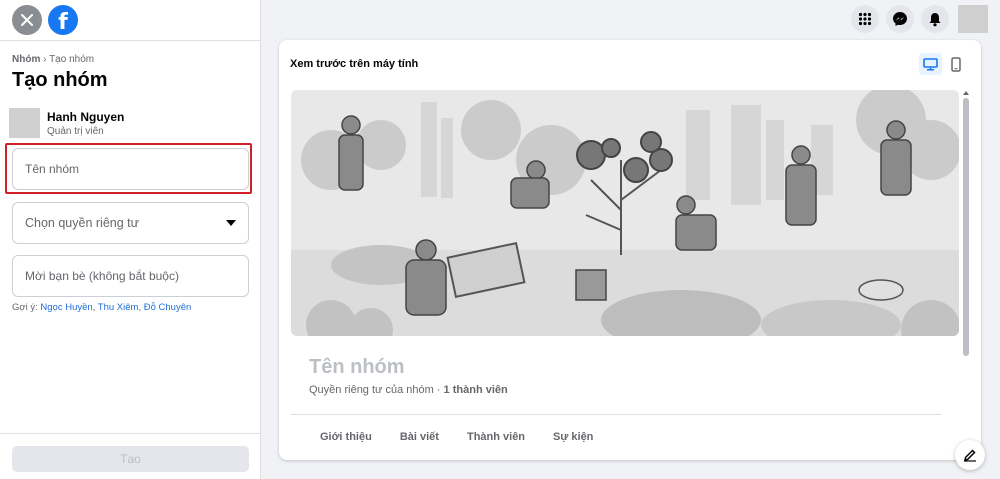  I want to click on admin-role: Quản trị viên, so click(75, 131).